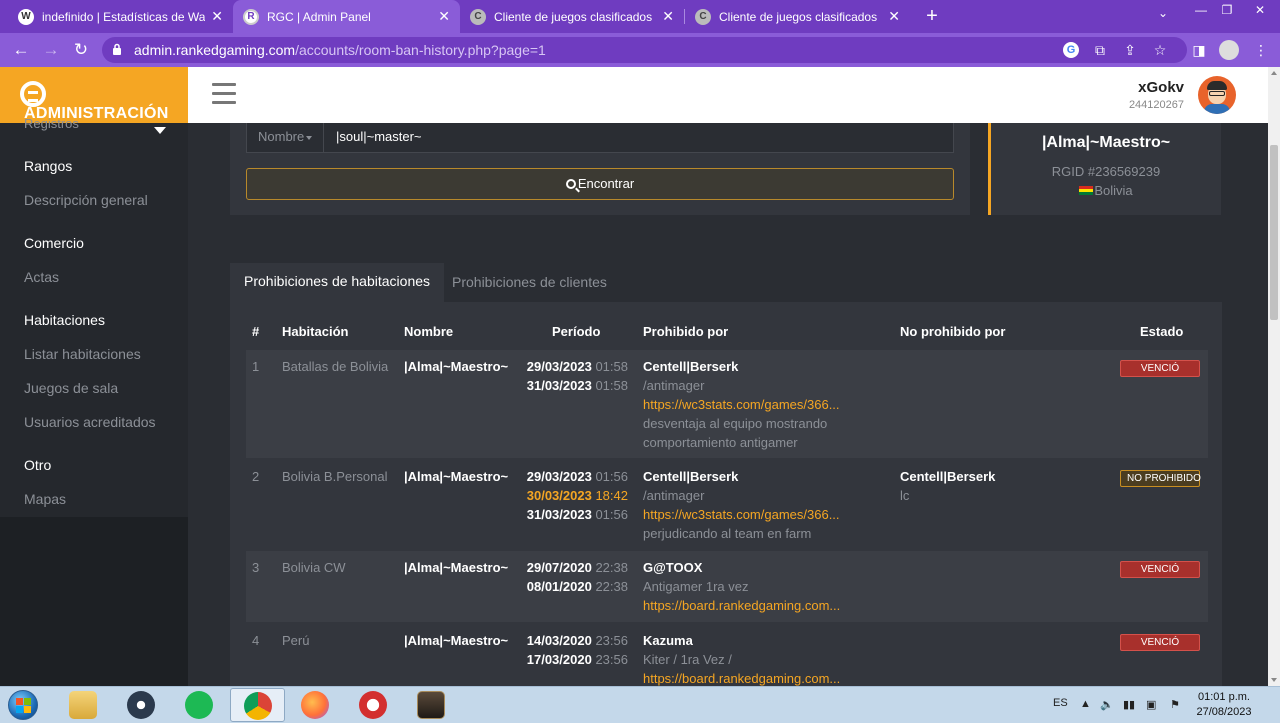 Image resolution: width=1280 pixels, height=723 pixels. I want to click on sidebar-item-usuarios-acreditados: Usuarios acreditados, so click(90, 422).